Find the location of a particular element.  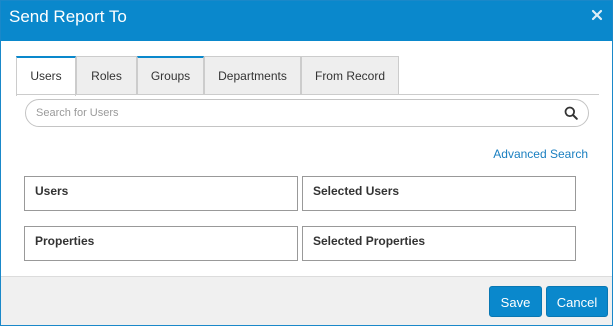

tab-departments: Departments is located at coordinates (252, 75).